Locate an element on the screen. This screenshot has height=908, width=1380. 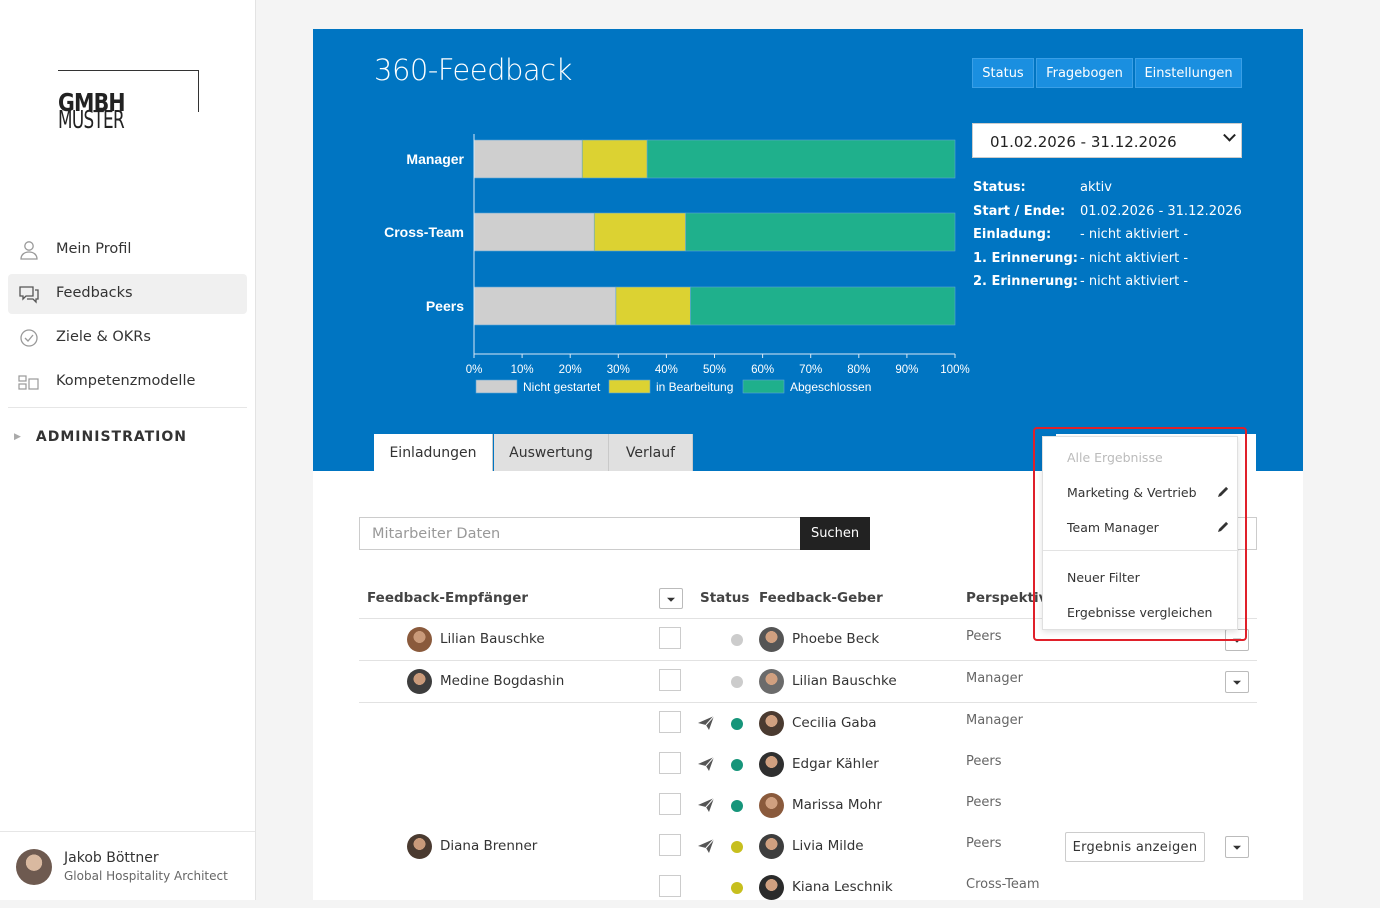
show-result-button: Ergebnis anzeigen is located at coordinates (1135, 847).